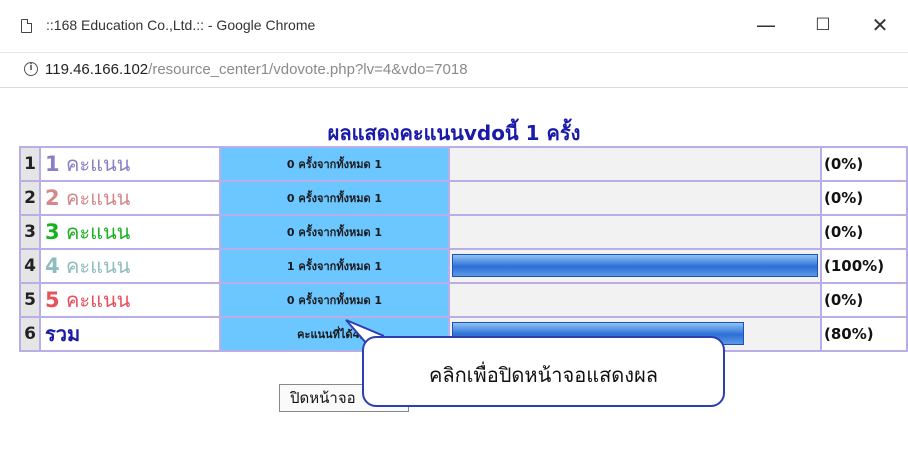 This screenshot has height=457, width=908. I want to click on row-label: 2 คะแนน, so click(130, 198).